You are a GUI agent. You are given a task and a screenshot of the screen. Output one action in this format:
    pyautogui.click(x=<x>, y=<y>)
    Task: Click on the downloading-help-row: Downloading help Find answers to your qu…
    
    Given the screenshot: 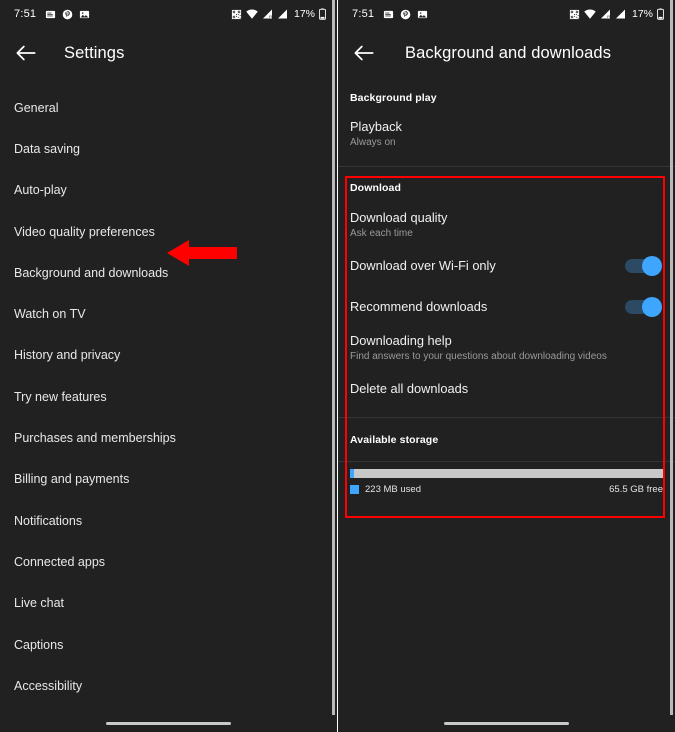 What is the action you would take?
    pyautogui.click(x=506, y=348)
    